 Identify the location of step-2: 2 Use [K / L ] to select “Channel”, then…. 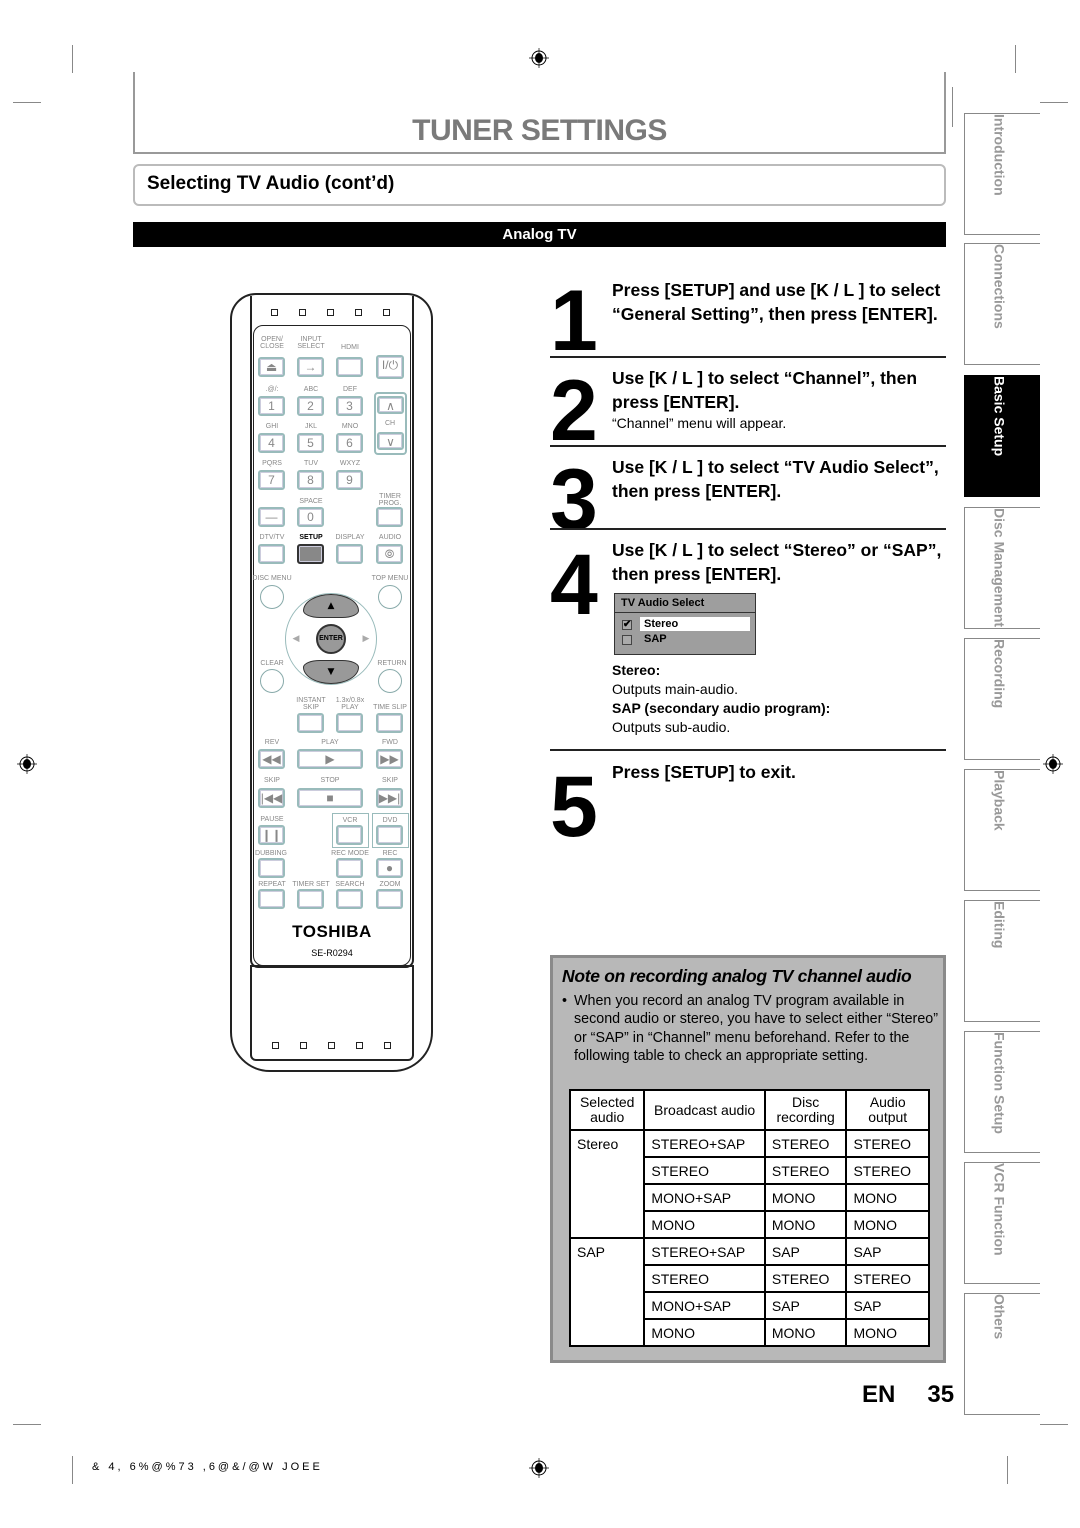
(748, 410).